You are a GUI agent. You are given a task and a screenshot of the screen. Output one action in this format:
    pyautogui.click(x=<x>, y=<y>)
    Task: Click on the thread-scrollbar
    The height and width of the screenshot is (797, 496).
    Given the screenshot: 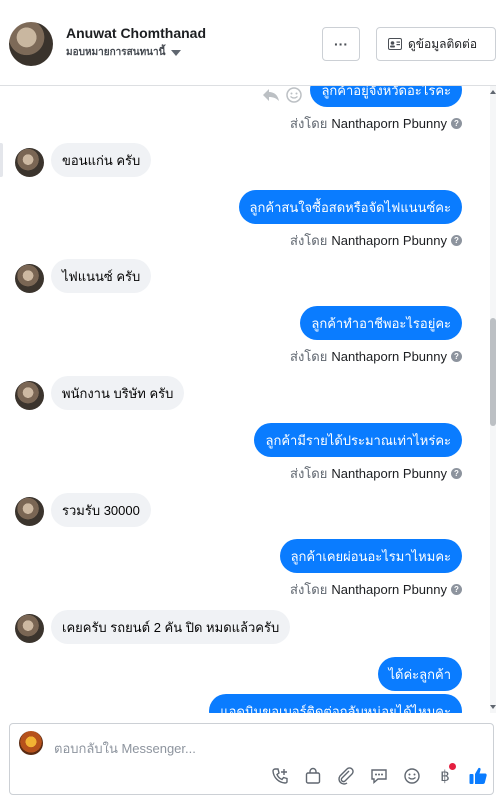 What is the action you would take?
    pyautogui.click(x=493, y=399)
    